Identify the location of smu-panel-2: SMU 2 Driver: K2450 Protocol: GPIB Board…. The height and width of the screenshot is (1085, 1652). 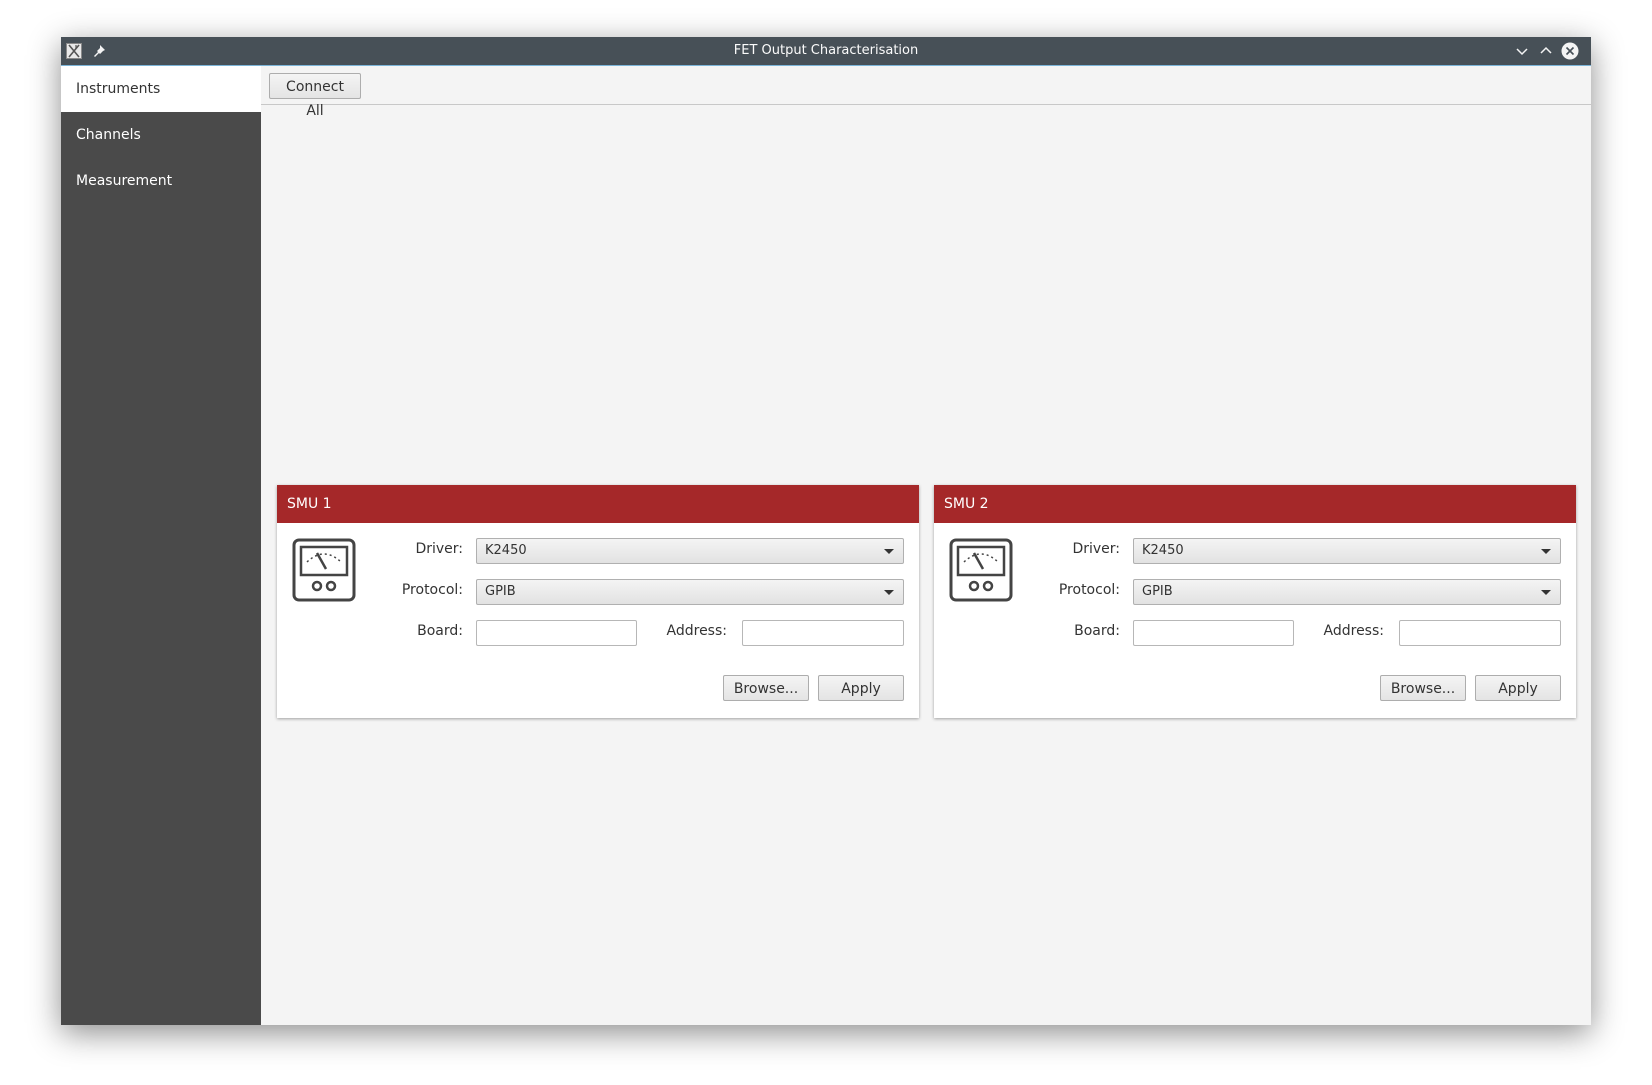
(1255, 601).